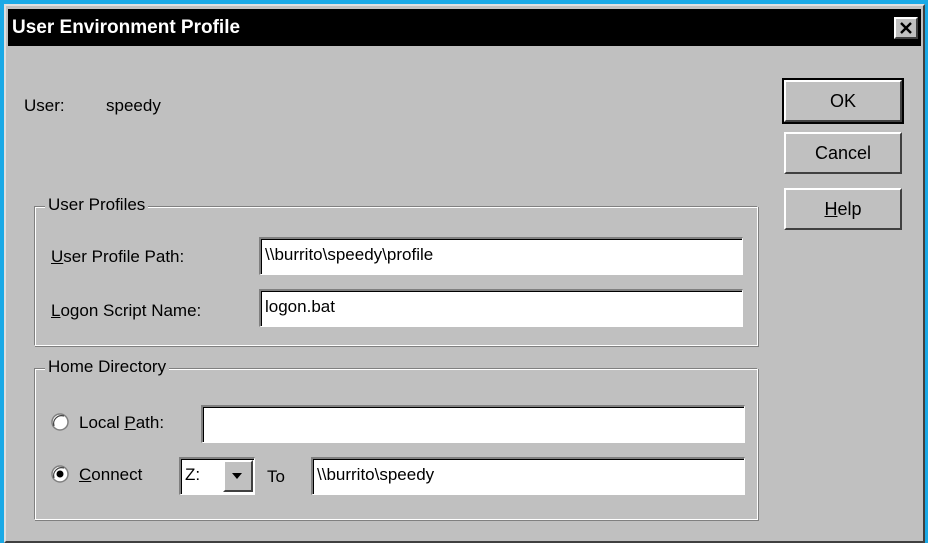  I want to click on local-path-label: Local Path:, so click(121, 423).